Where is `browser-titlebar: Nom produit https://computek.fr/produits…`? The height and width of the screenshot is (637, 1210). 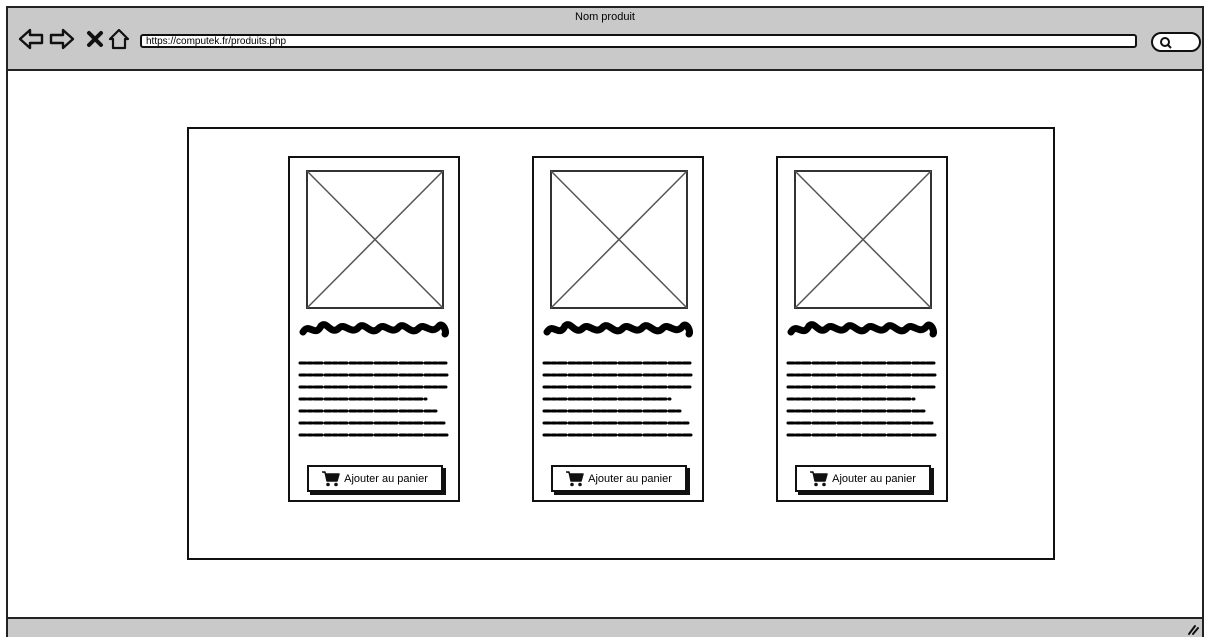
browser-titlebar: Nom produit https://computek.fr/produits… is located at coordinates (605, 39).